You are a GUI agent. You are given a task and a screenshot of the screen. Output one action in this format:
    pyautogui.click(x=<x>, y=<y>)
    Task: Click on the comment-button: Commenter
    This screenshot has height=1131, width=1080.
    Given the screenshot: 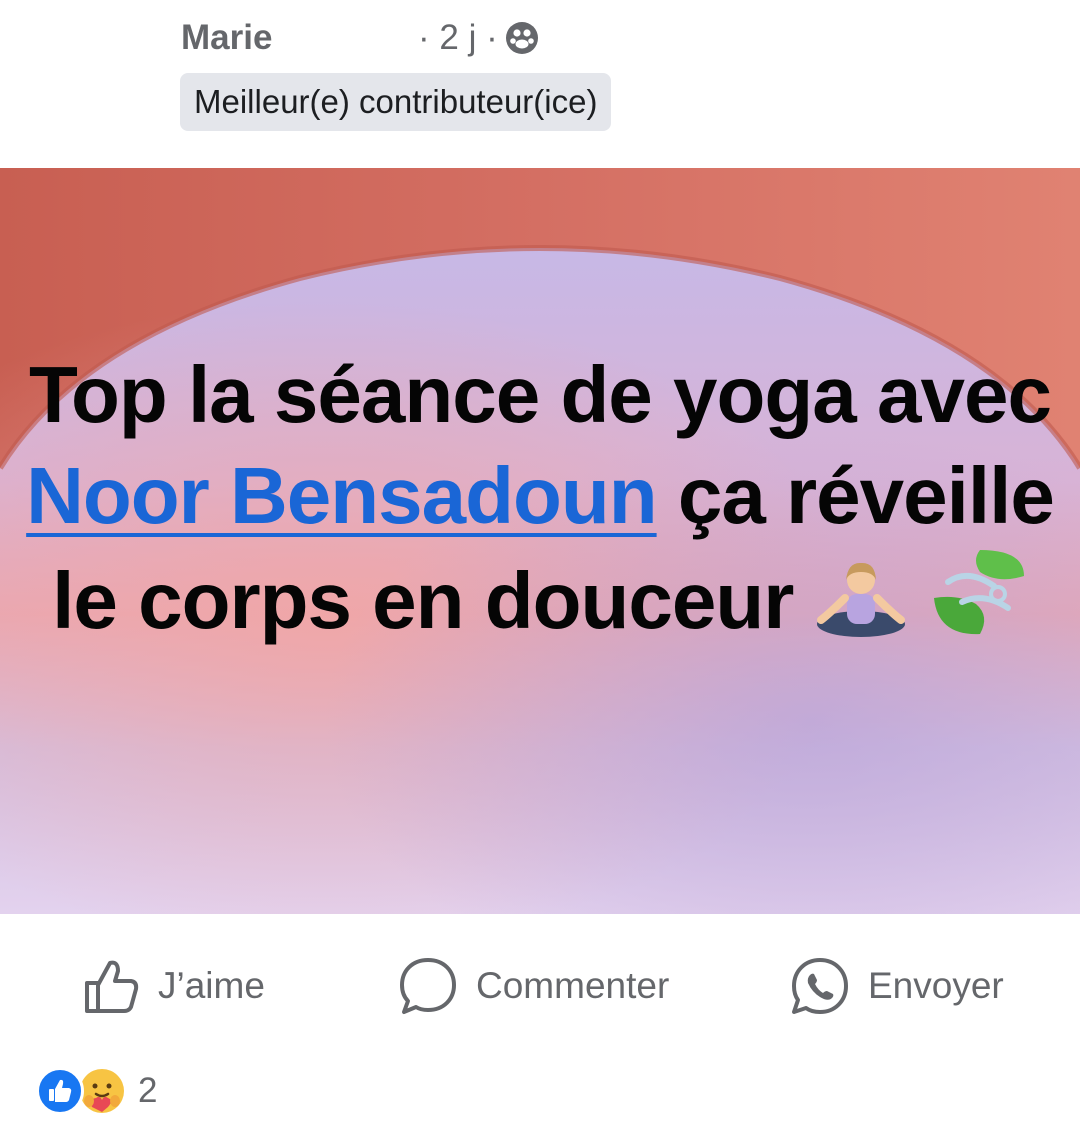 What is the action you would take?
    pyautogui.click(x=533, y=986)
    